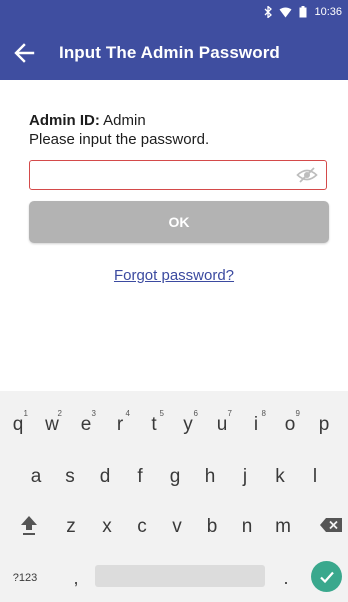 The width and height of the screenshot is (348, 602). I want to click on status-time: 10:36, so click(328, 12).